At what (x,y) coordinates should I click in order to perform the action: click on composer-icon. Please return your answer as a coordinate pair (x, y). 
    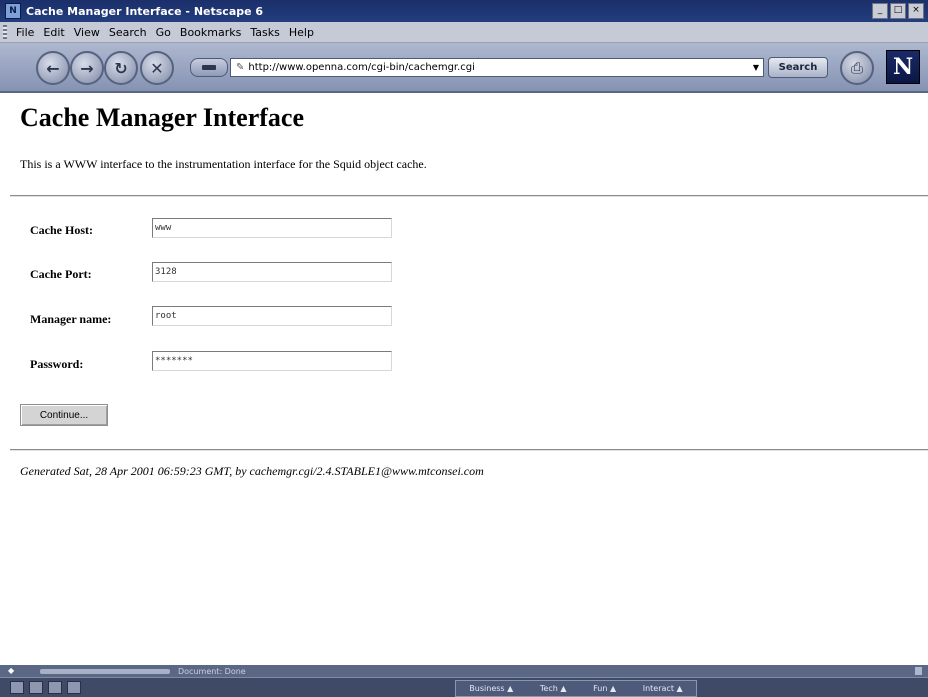
    Looking at the image, I should click on (55, 687).